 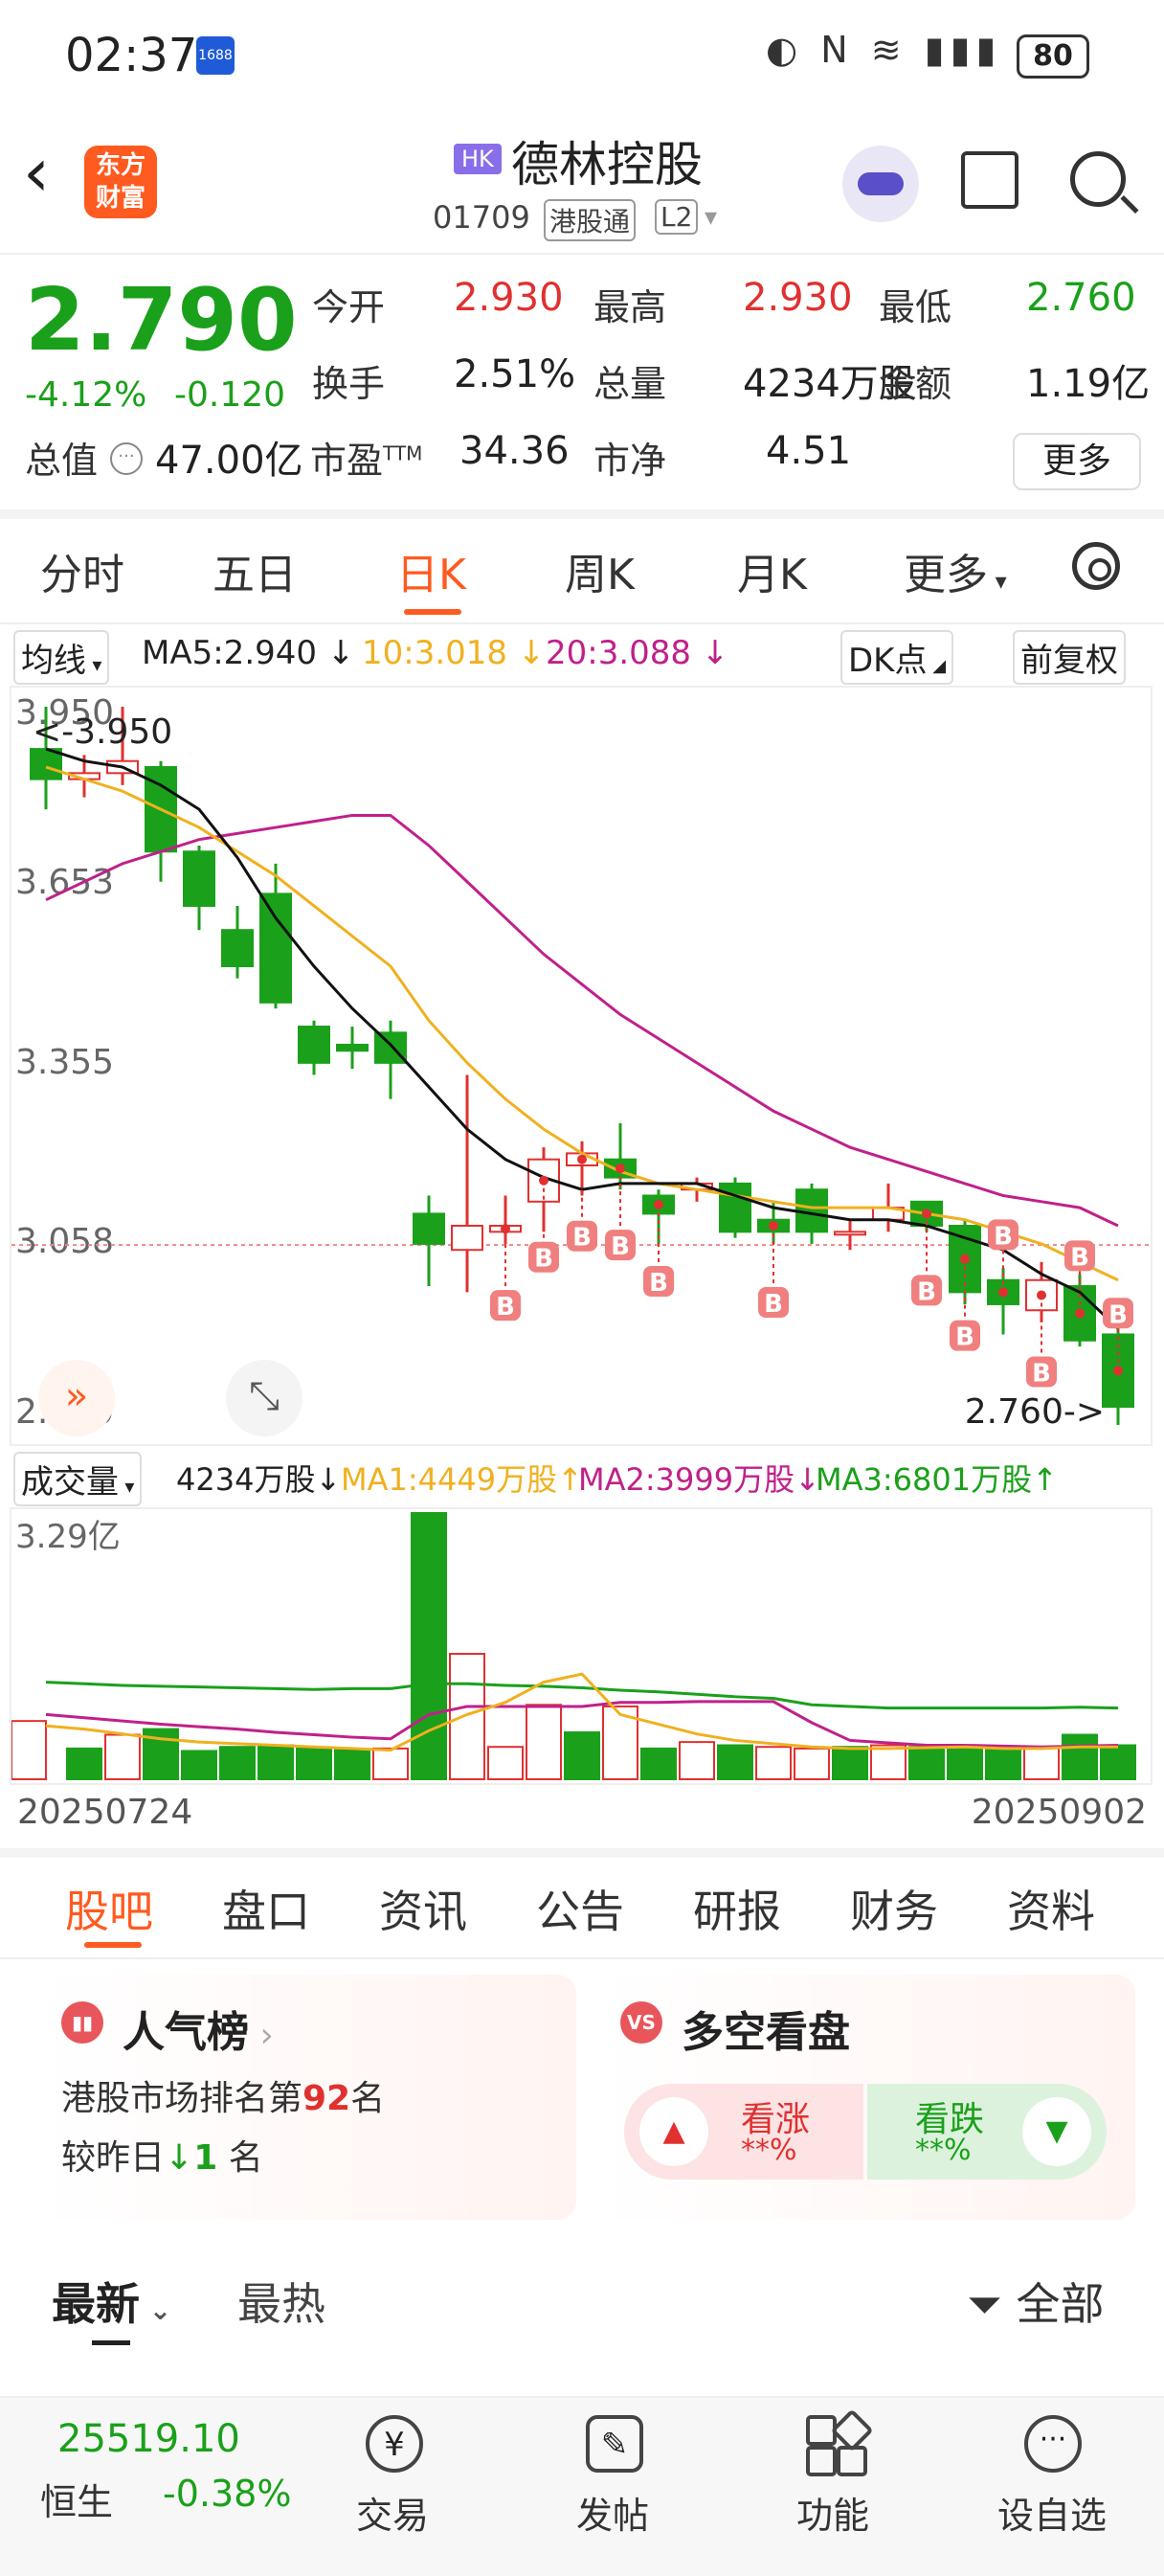 I want to click on buy-marker-dot, so click(x=582, y=1159).